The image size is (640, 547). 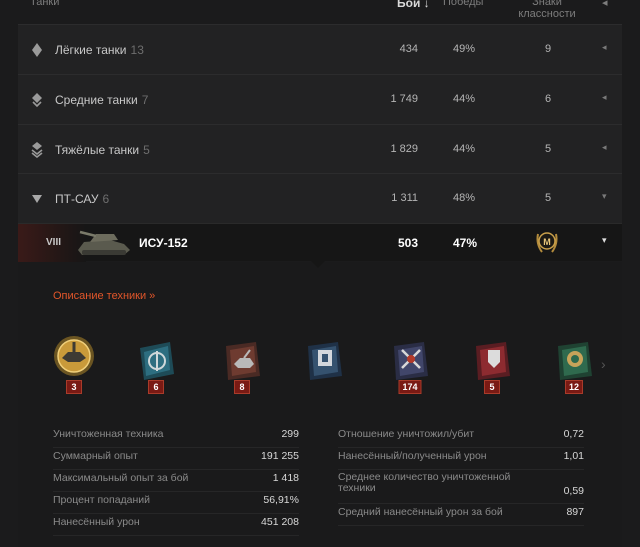 I want to click on medal-item: 3, so click(x=74, y=364).